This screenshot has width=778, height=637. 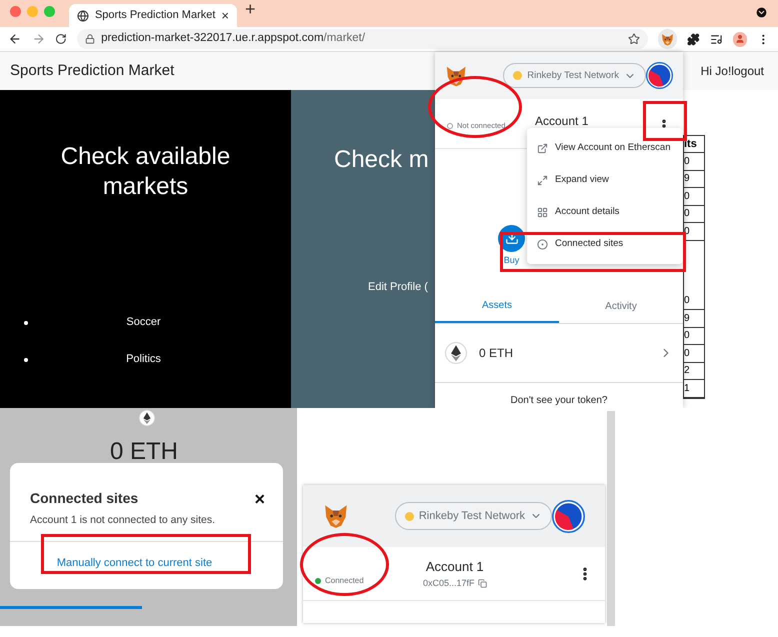 What do you see at coordinates (621, 306) in the screenshot?
I see `wallet-tab: Activity` at bounding box center [621, 306].